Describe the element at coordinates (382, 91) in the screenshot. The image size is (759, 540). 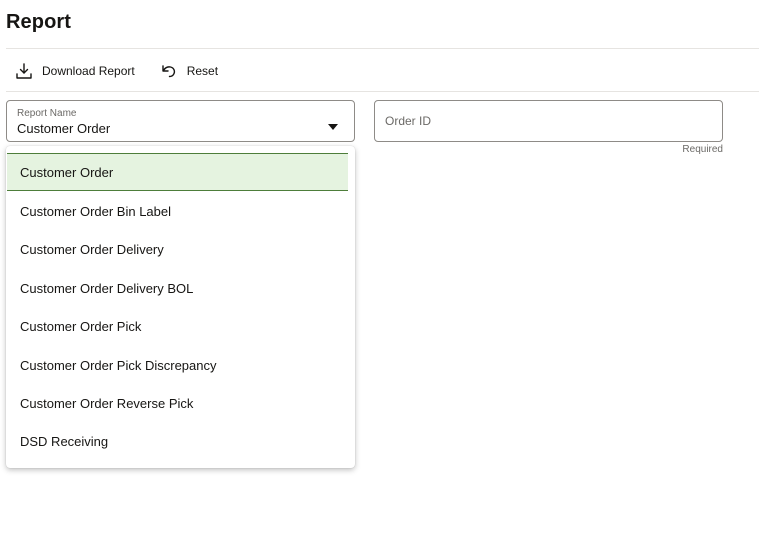
I see `toolbar-divider` at that location.